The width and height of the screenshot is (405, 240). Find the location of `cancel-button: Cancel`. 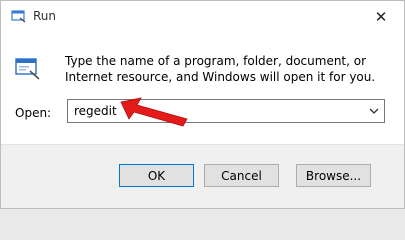

cancel-button: Cancel is located at coordinates (241, 175).